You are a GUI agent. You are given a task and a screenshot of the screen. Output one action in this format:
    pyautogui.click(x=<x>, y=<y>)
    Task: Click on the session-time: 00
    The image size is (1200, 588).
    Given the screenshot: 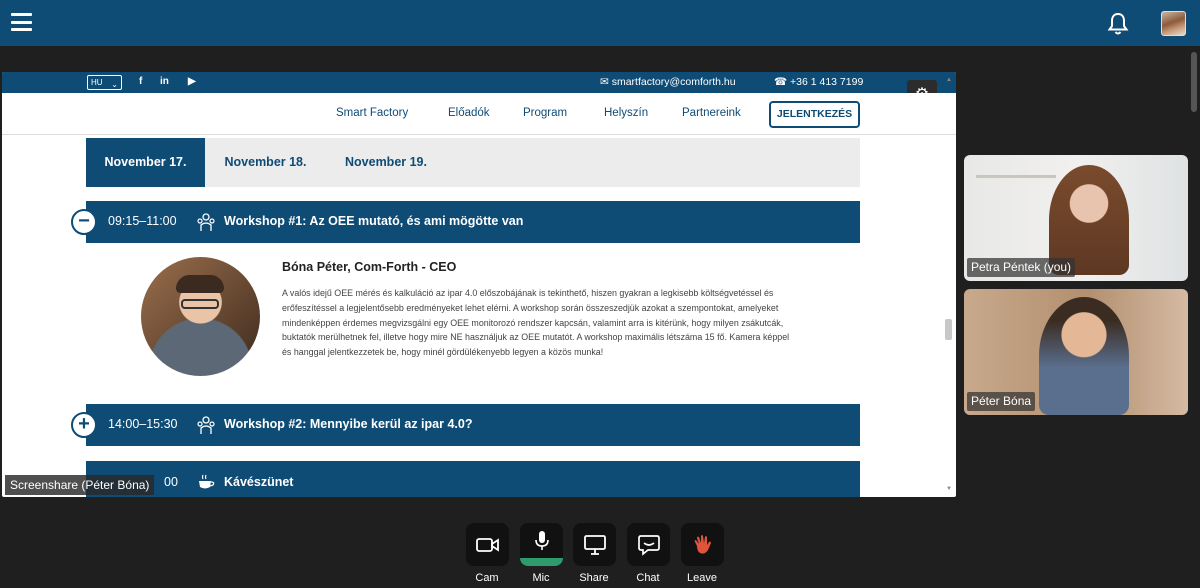 What is the action you would take?
    pyautogui.click(x=171, y=482)
    